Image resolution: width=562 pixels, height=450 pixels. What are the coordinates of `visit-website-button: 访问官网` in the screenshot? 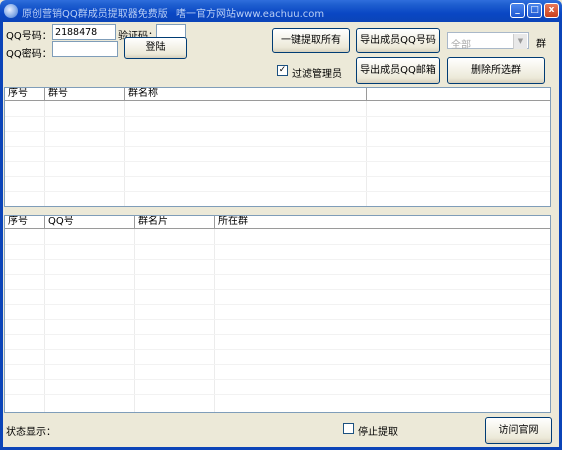 It's located at (518, 430).